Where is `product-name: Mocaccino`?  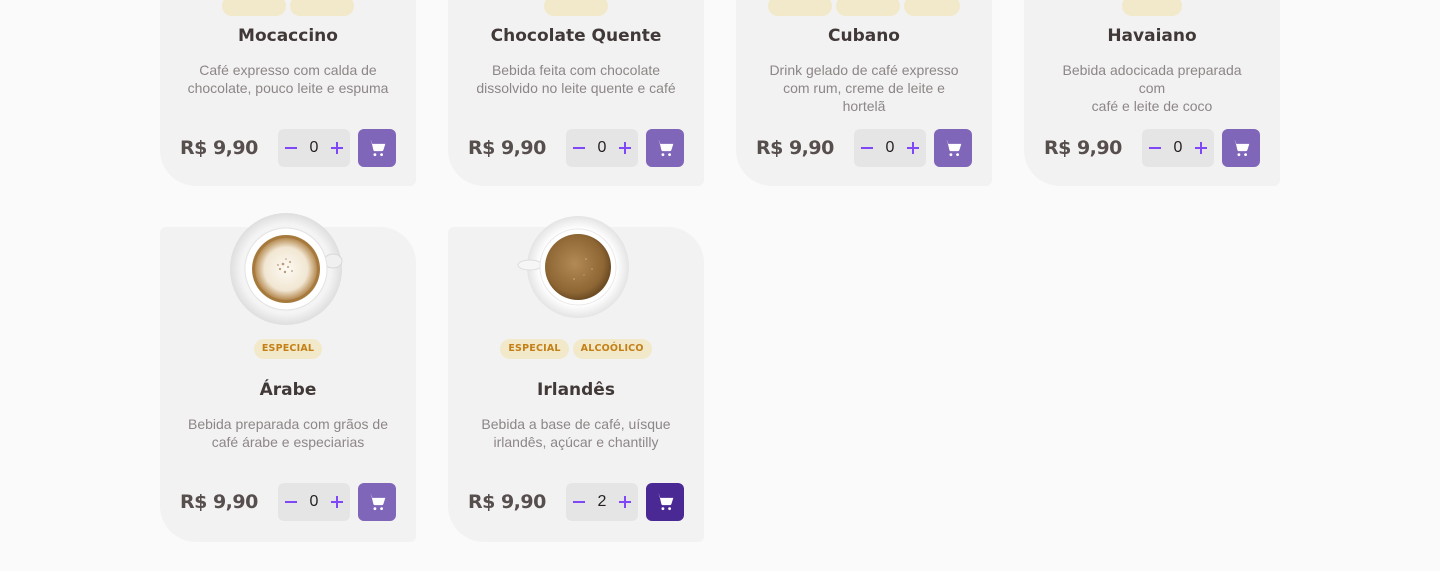
product-name: Mocaccino is located at coordinates (288, 36).